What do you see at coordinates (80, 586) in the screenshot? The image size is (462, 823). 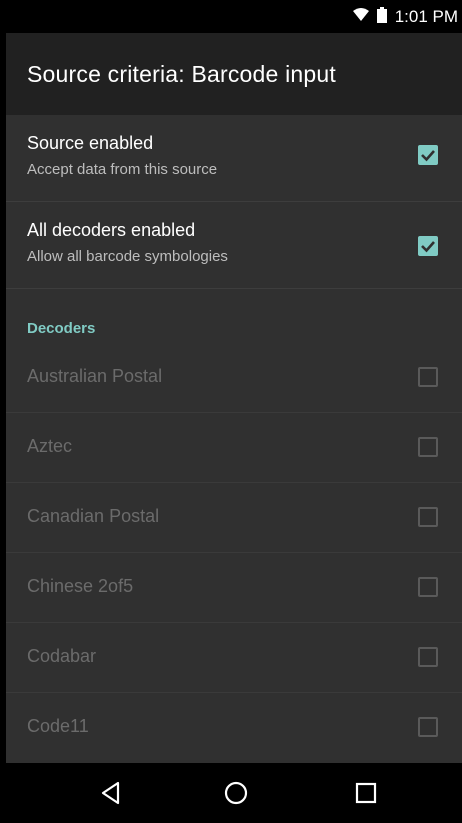 I see `decoder-label: Chinese 2of5` at bounding box center [80, 586].